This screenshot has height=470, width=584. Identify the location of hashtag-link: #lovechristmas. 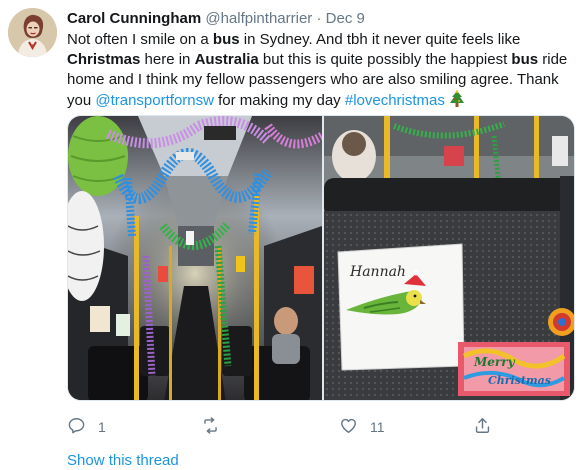
(395, 100).